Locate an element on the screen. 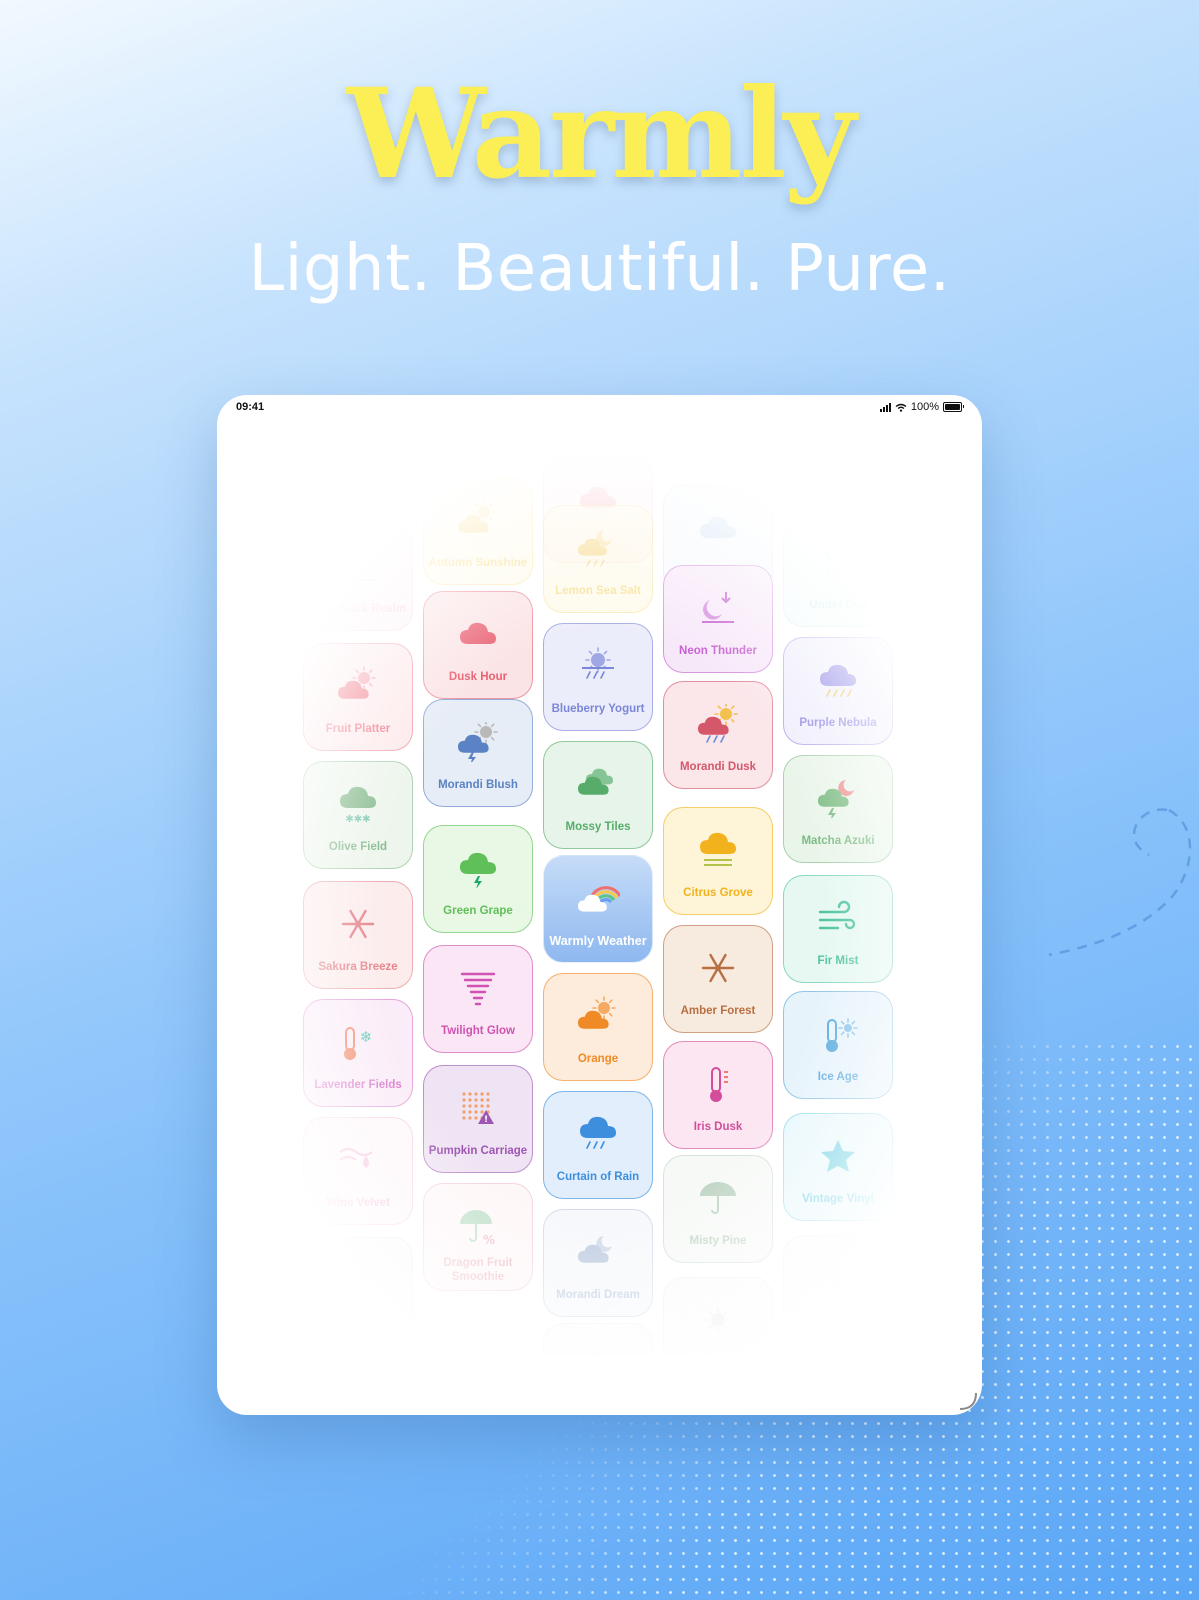 This screenshot has width=1199, height=1600. theme-tile: Twilight Glow is located at coordinates (478, 999).